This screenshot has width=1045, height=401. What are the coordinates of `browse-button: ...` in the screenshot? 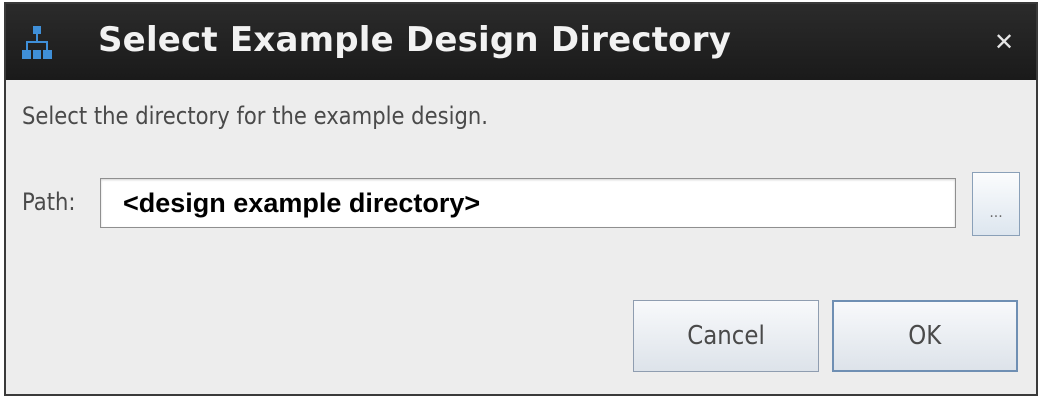 It's located at (996, 204).